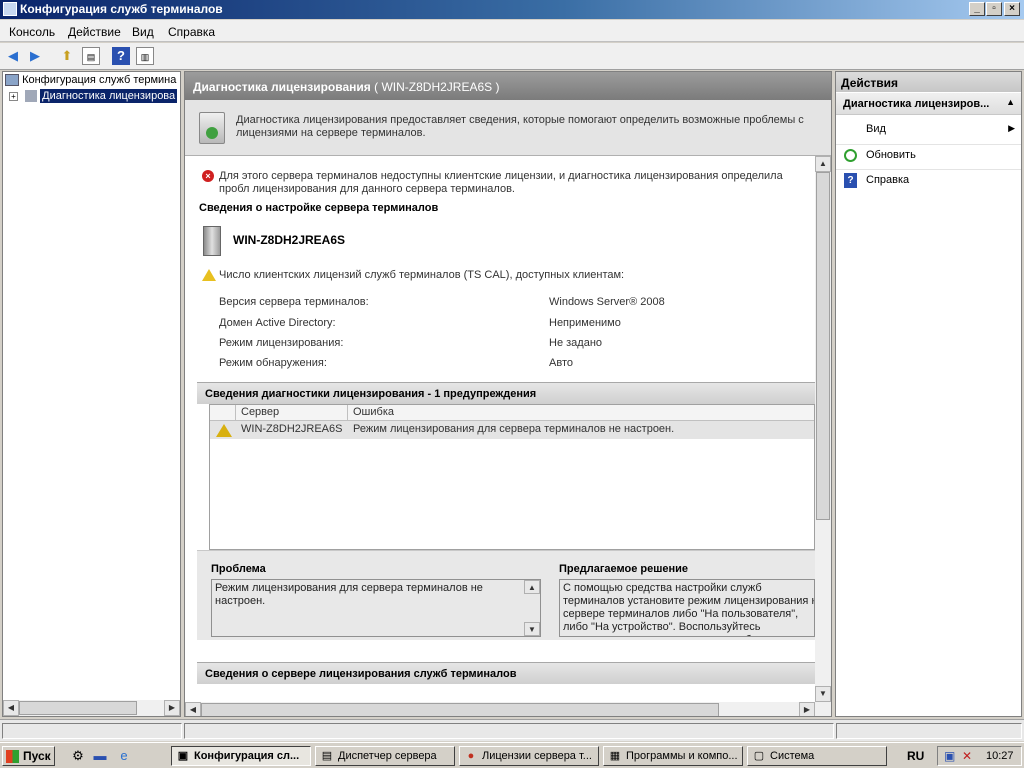  I want to click on prop-value: Авто, so click(561, 363).